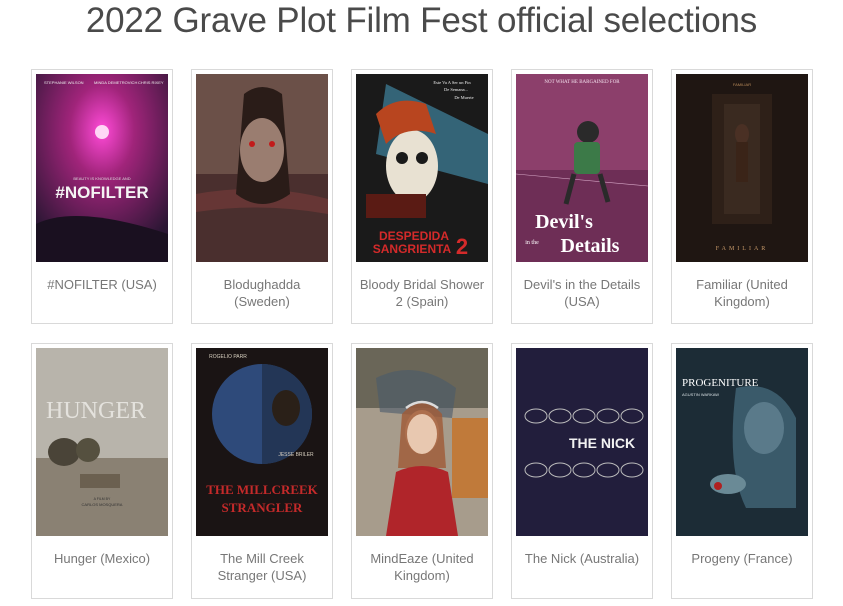  I want to click on film-caption: The Mill Creek Stranger (USA), so click(262, 567).